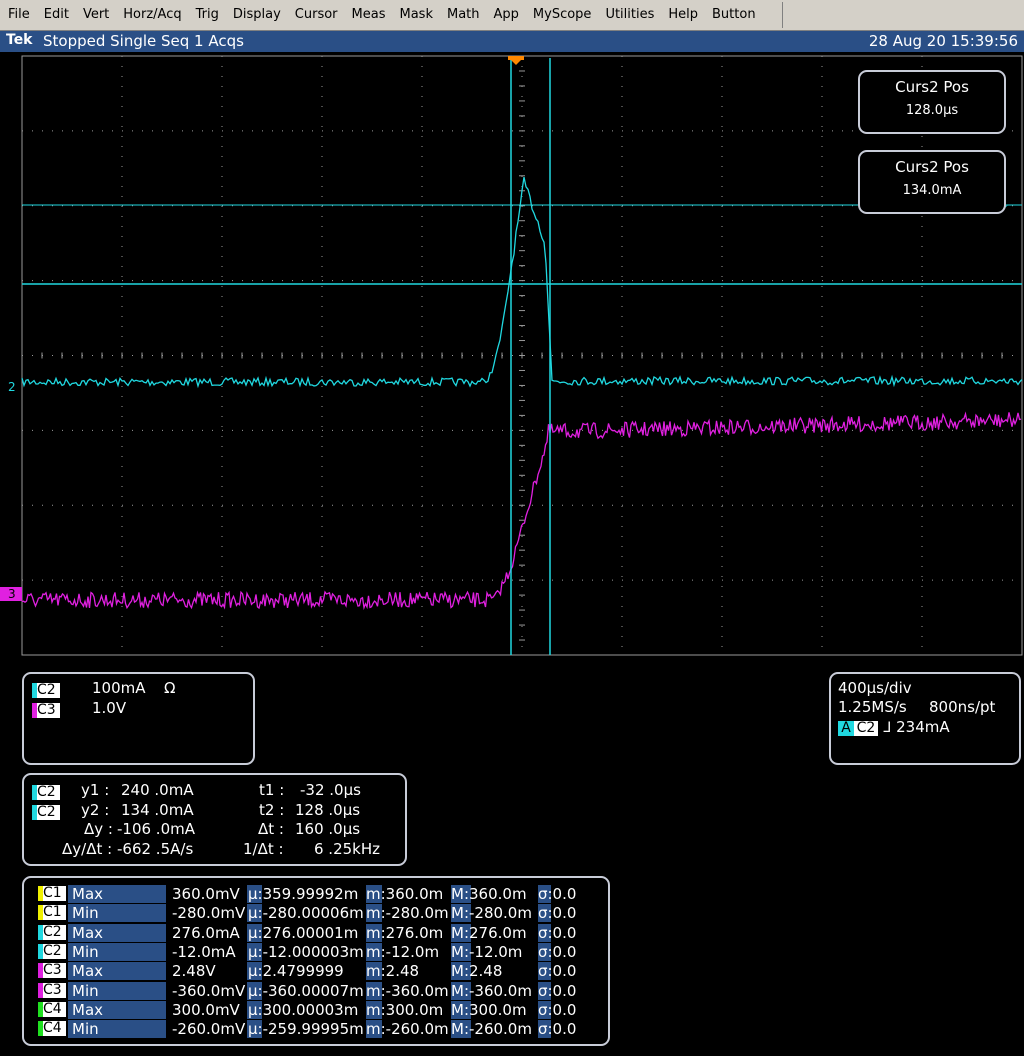 The image size is (1024, 1056). What do you see at coordinates (462, 15) in the screenshot?
I see `menu-item-math: Math` at bounding box center [462, 15].